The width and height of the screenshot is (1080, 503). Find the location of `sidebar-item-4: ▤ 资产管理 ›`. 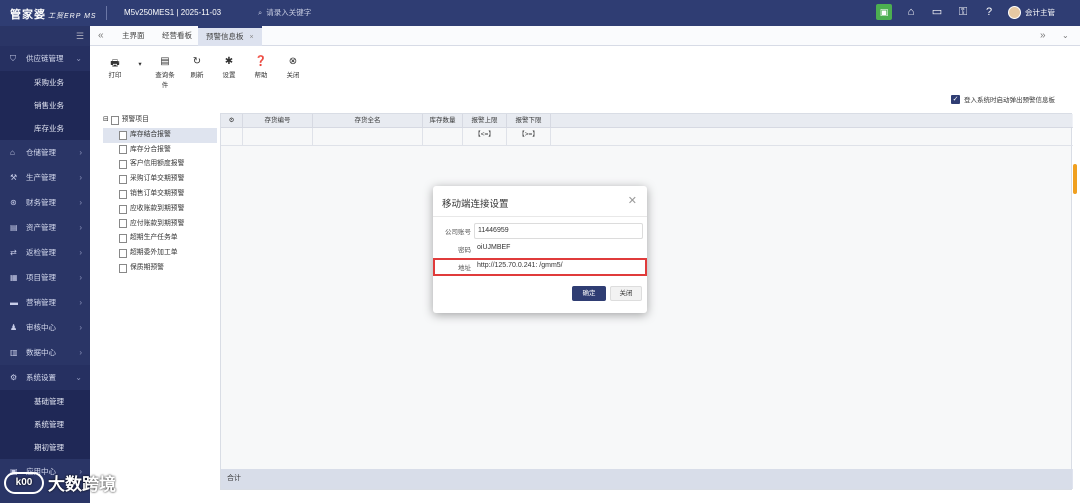

sidebar-item-4: ▤ 资产管理 › is located at coordinates (45, 227).